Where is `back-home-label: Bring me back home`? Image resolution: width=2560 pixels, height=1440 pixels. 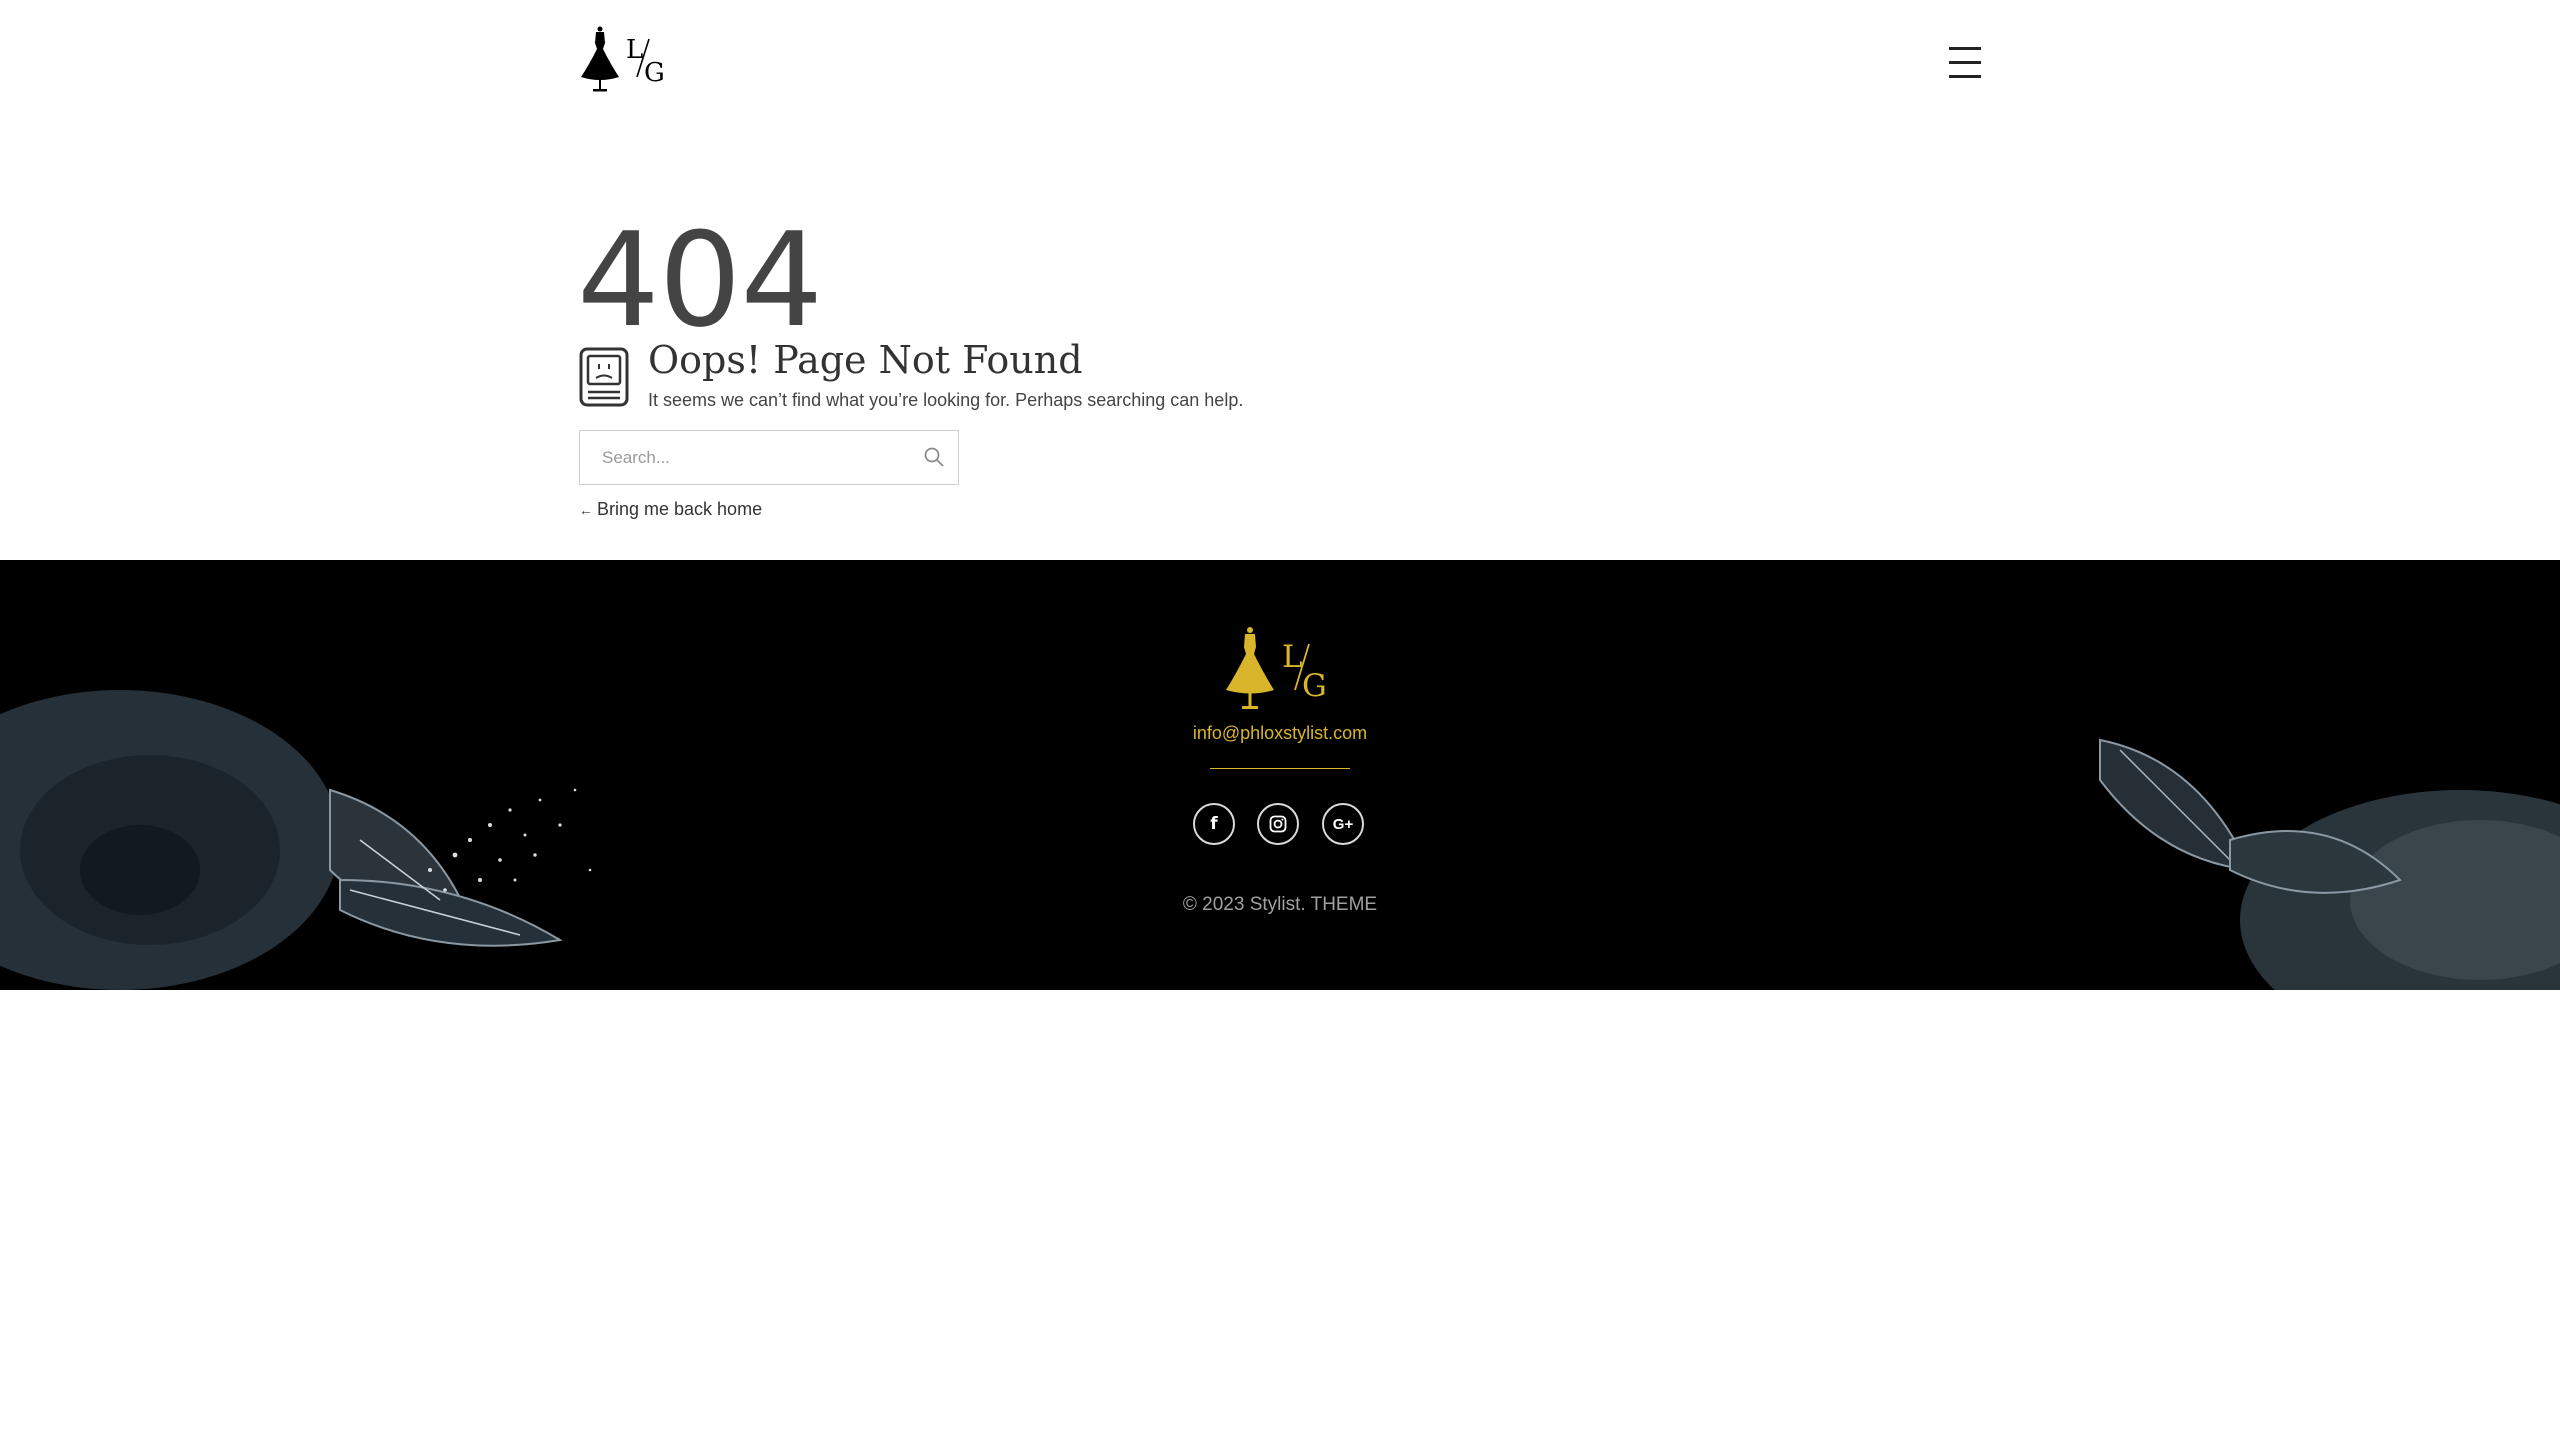 back-home-label: Bring me back home is located at coordinates (680, 509).